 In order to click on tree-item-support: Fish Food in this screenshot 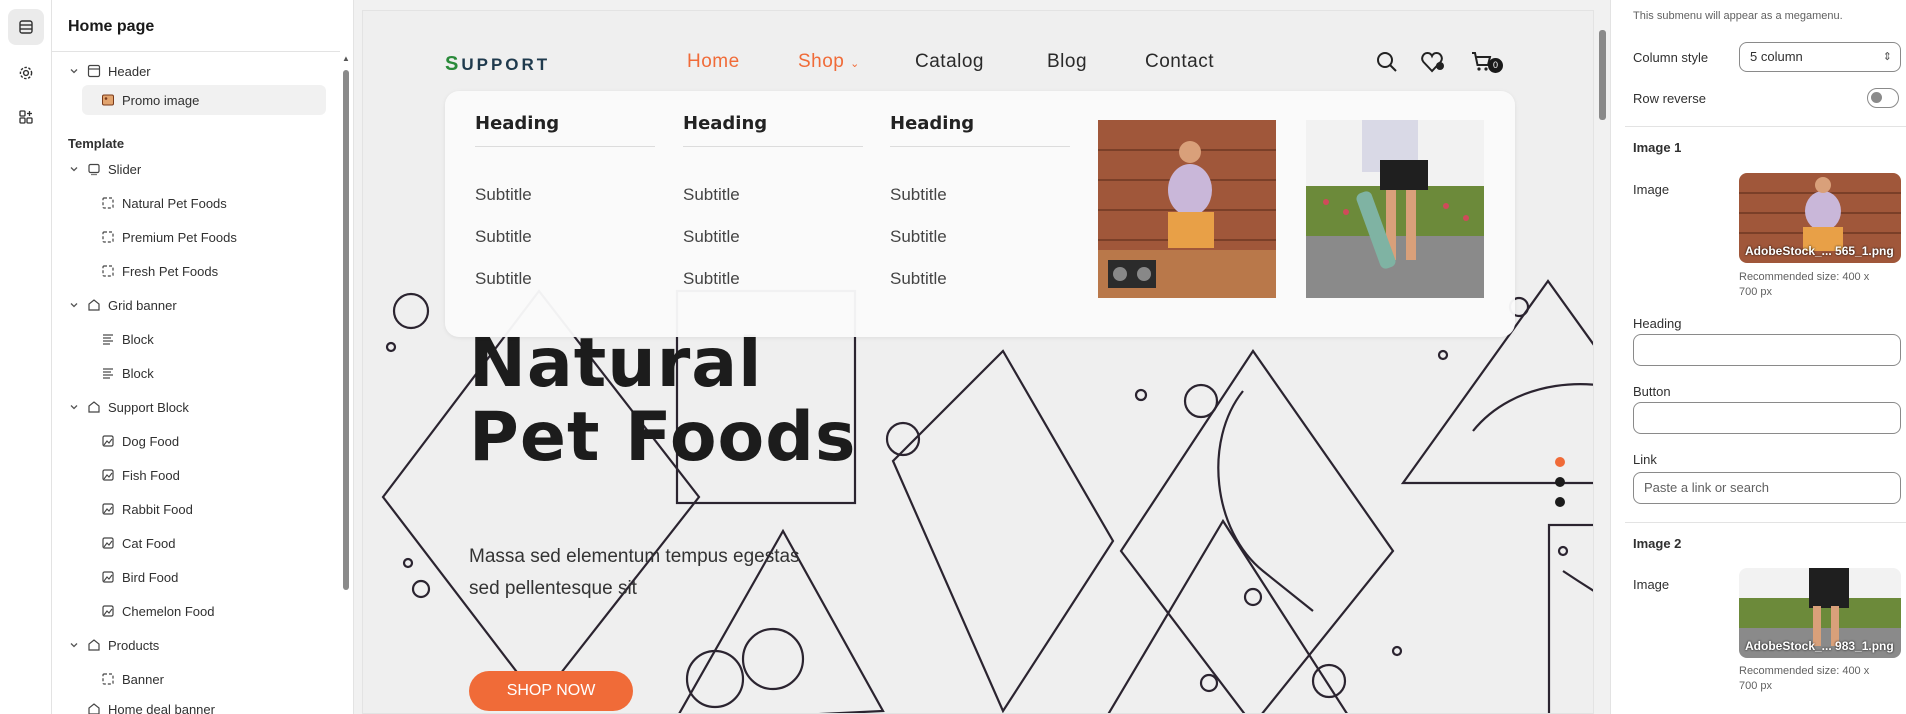, I will do `click(196, 475)`.